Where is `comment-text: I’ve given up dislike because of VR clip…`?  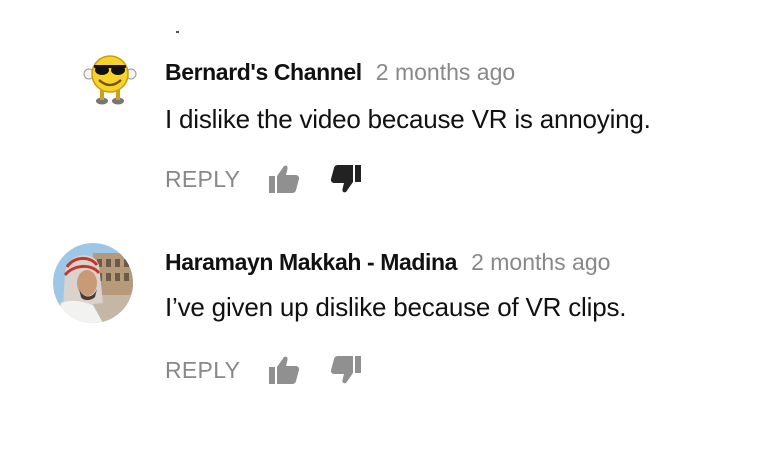 comment-text: I’ve given up dislike because of VR clip… is located at coordinates (396, 307).